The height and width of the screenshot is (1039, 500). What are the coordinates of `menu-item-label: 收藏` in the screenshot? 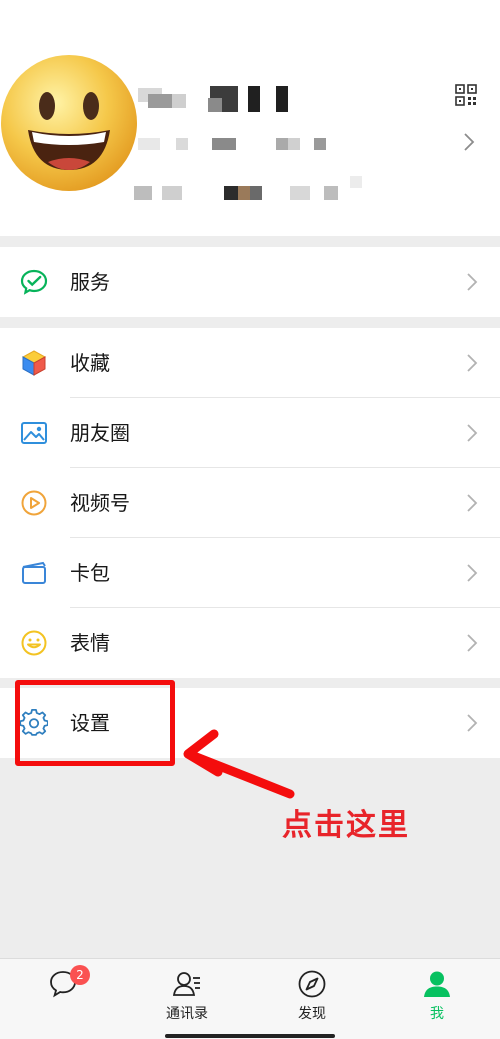 It's located at (90, 363).